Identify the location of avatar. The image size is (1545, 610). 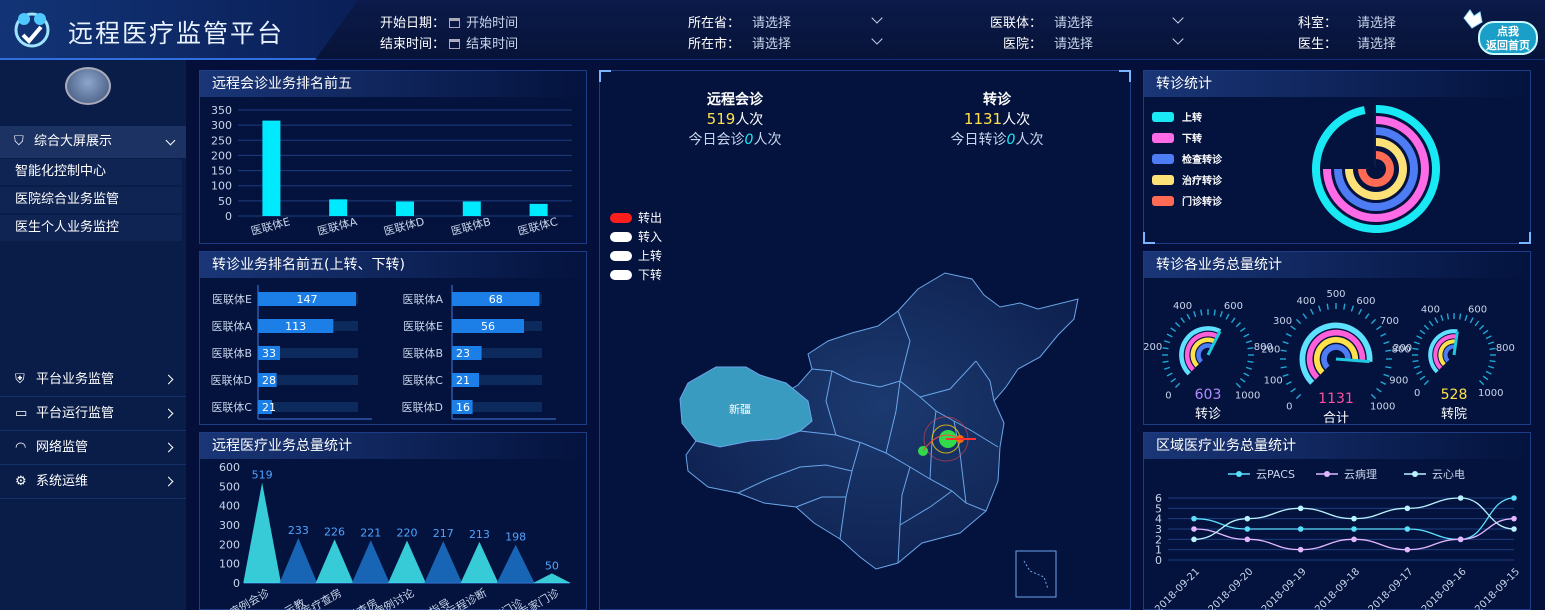
(88, 86).